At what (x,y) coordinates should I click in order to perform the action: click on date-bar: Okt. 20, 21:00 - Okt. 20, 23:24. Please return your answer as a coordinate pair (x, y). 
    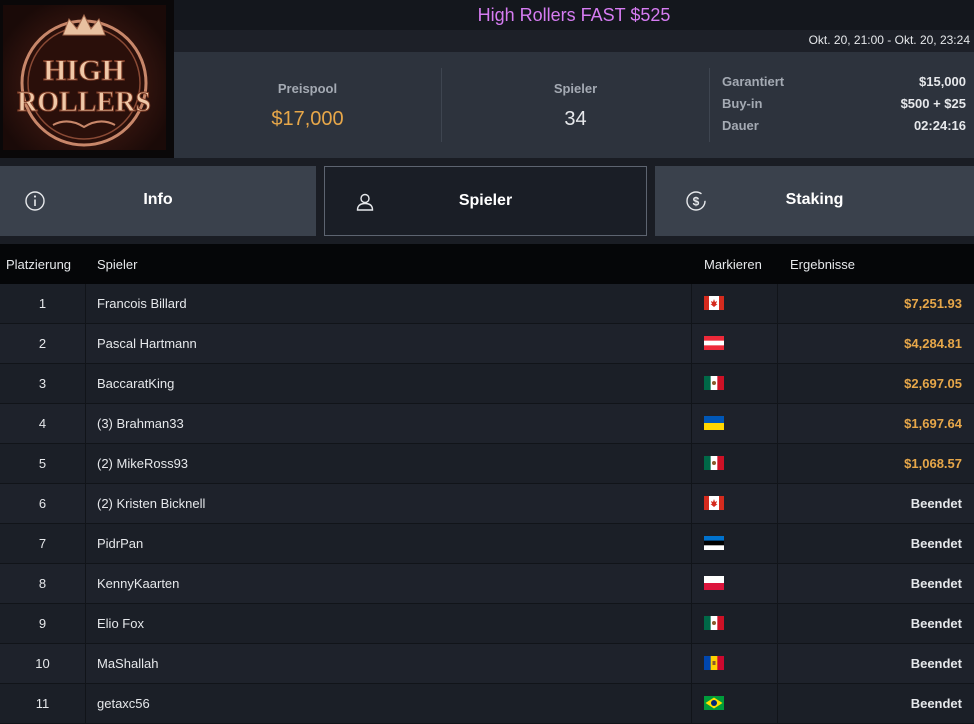
    Looking at the image, I should click on (574, 41).